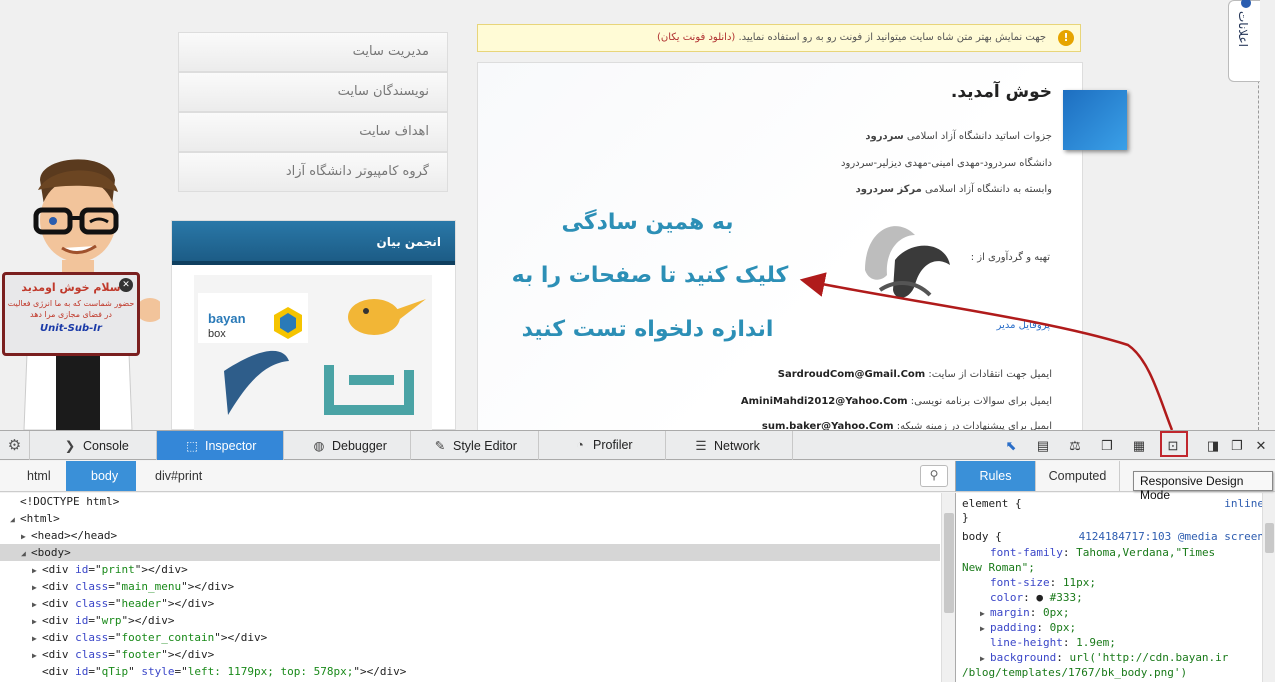 The image size is (1275, 682). I want to click on rule-element-source: inline, so click(1209, 503).